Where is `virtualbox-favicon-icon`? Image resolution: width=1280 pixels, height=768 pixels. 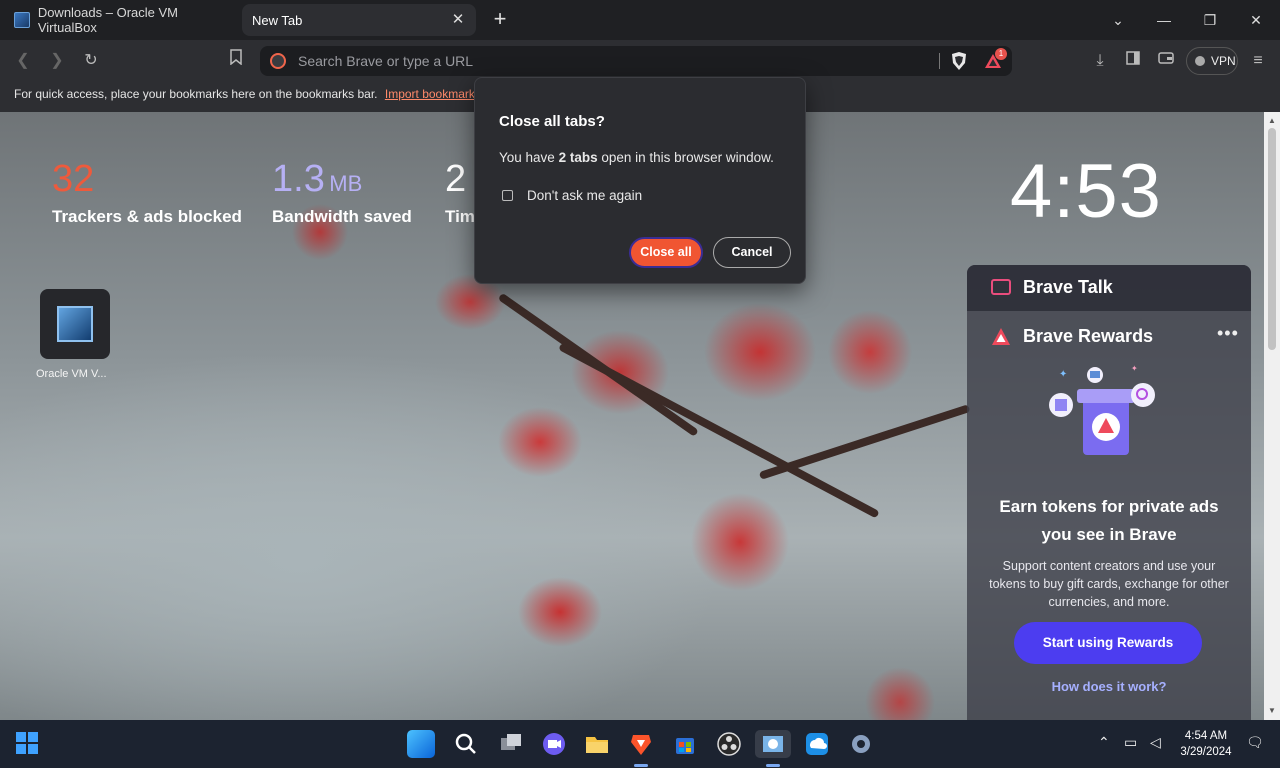 virtualbox-favicon-icon is located at coordinates (22, 20).